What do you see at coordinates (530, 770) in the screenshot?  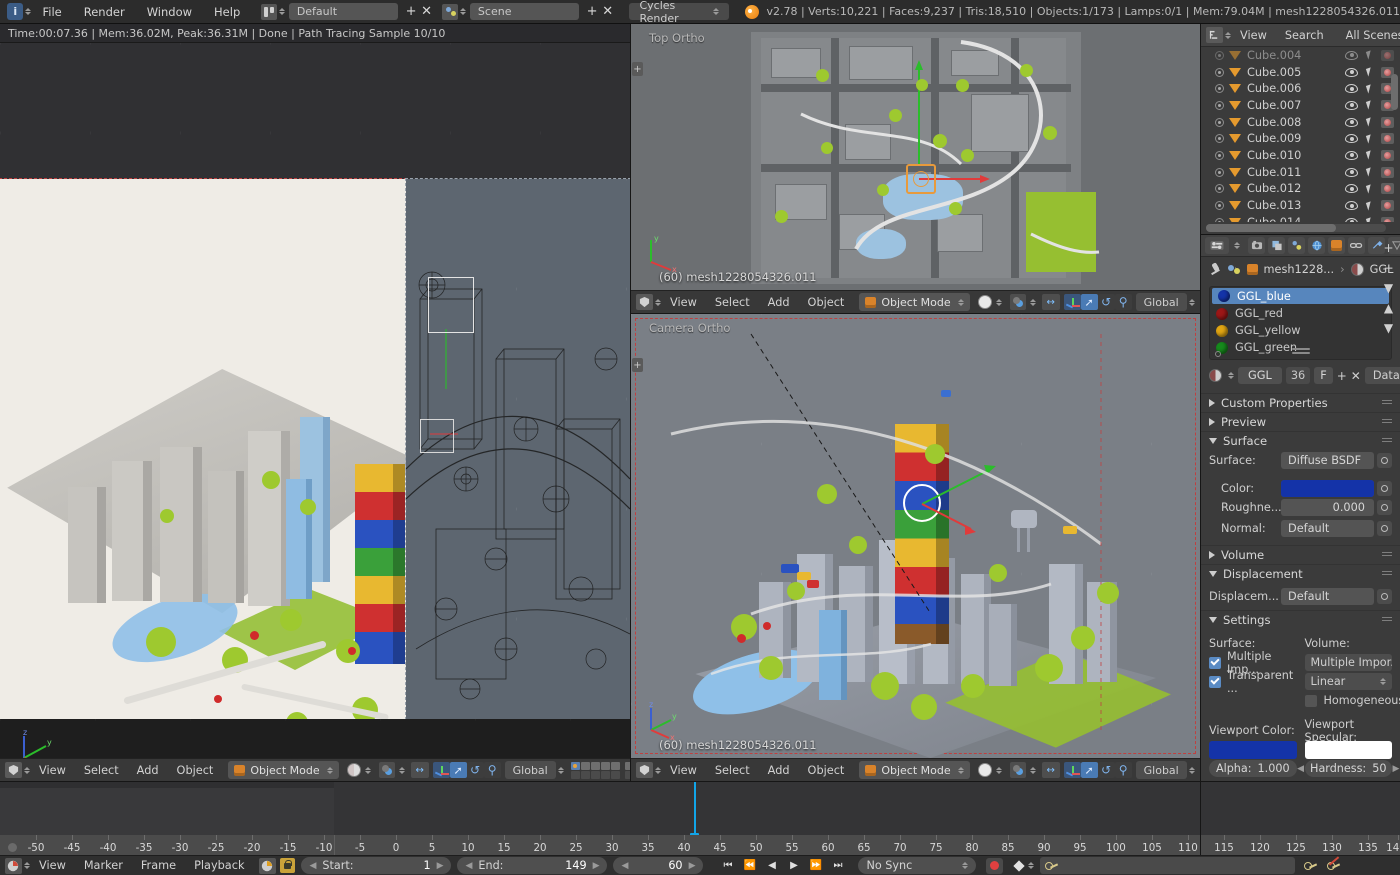 I see `transform-orientation-select: Global` at bounding box center [530, 770].